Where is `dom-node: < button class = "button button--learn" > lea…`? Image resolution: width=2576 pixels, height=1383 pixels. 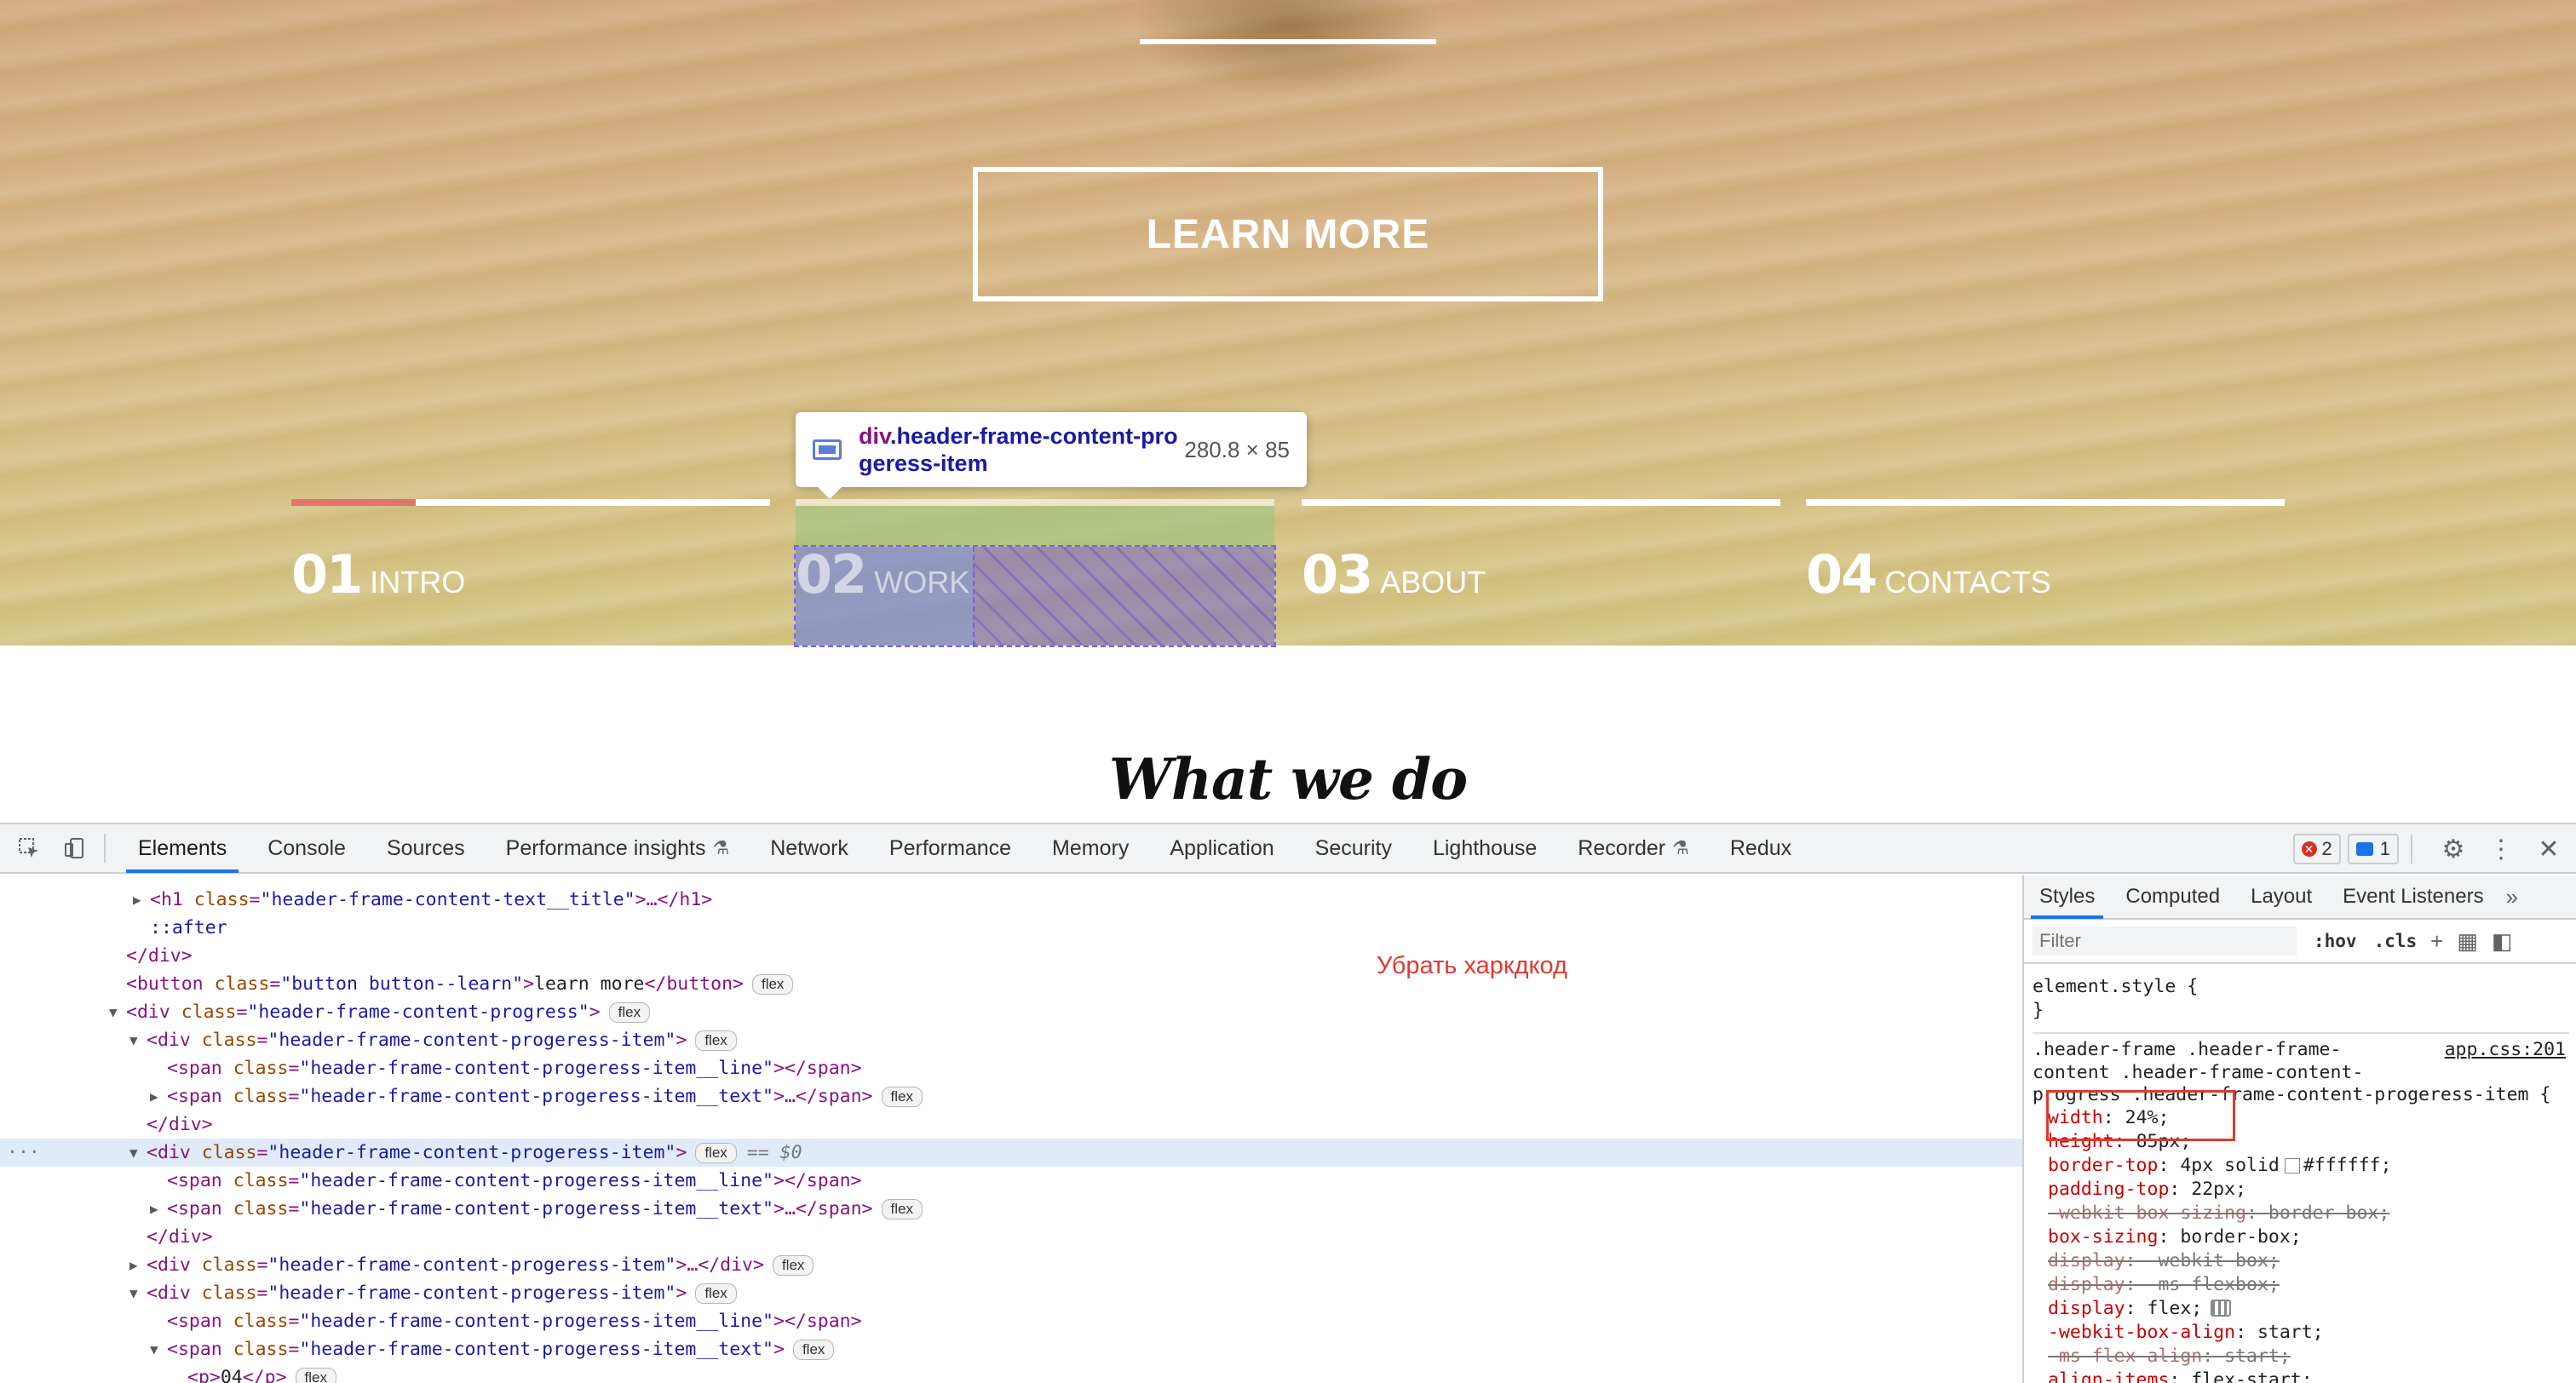 dom-node: < button class = "button button--learn" > lea… is located at coordinates (1011, 984).